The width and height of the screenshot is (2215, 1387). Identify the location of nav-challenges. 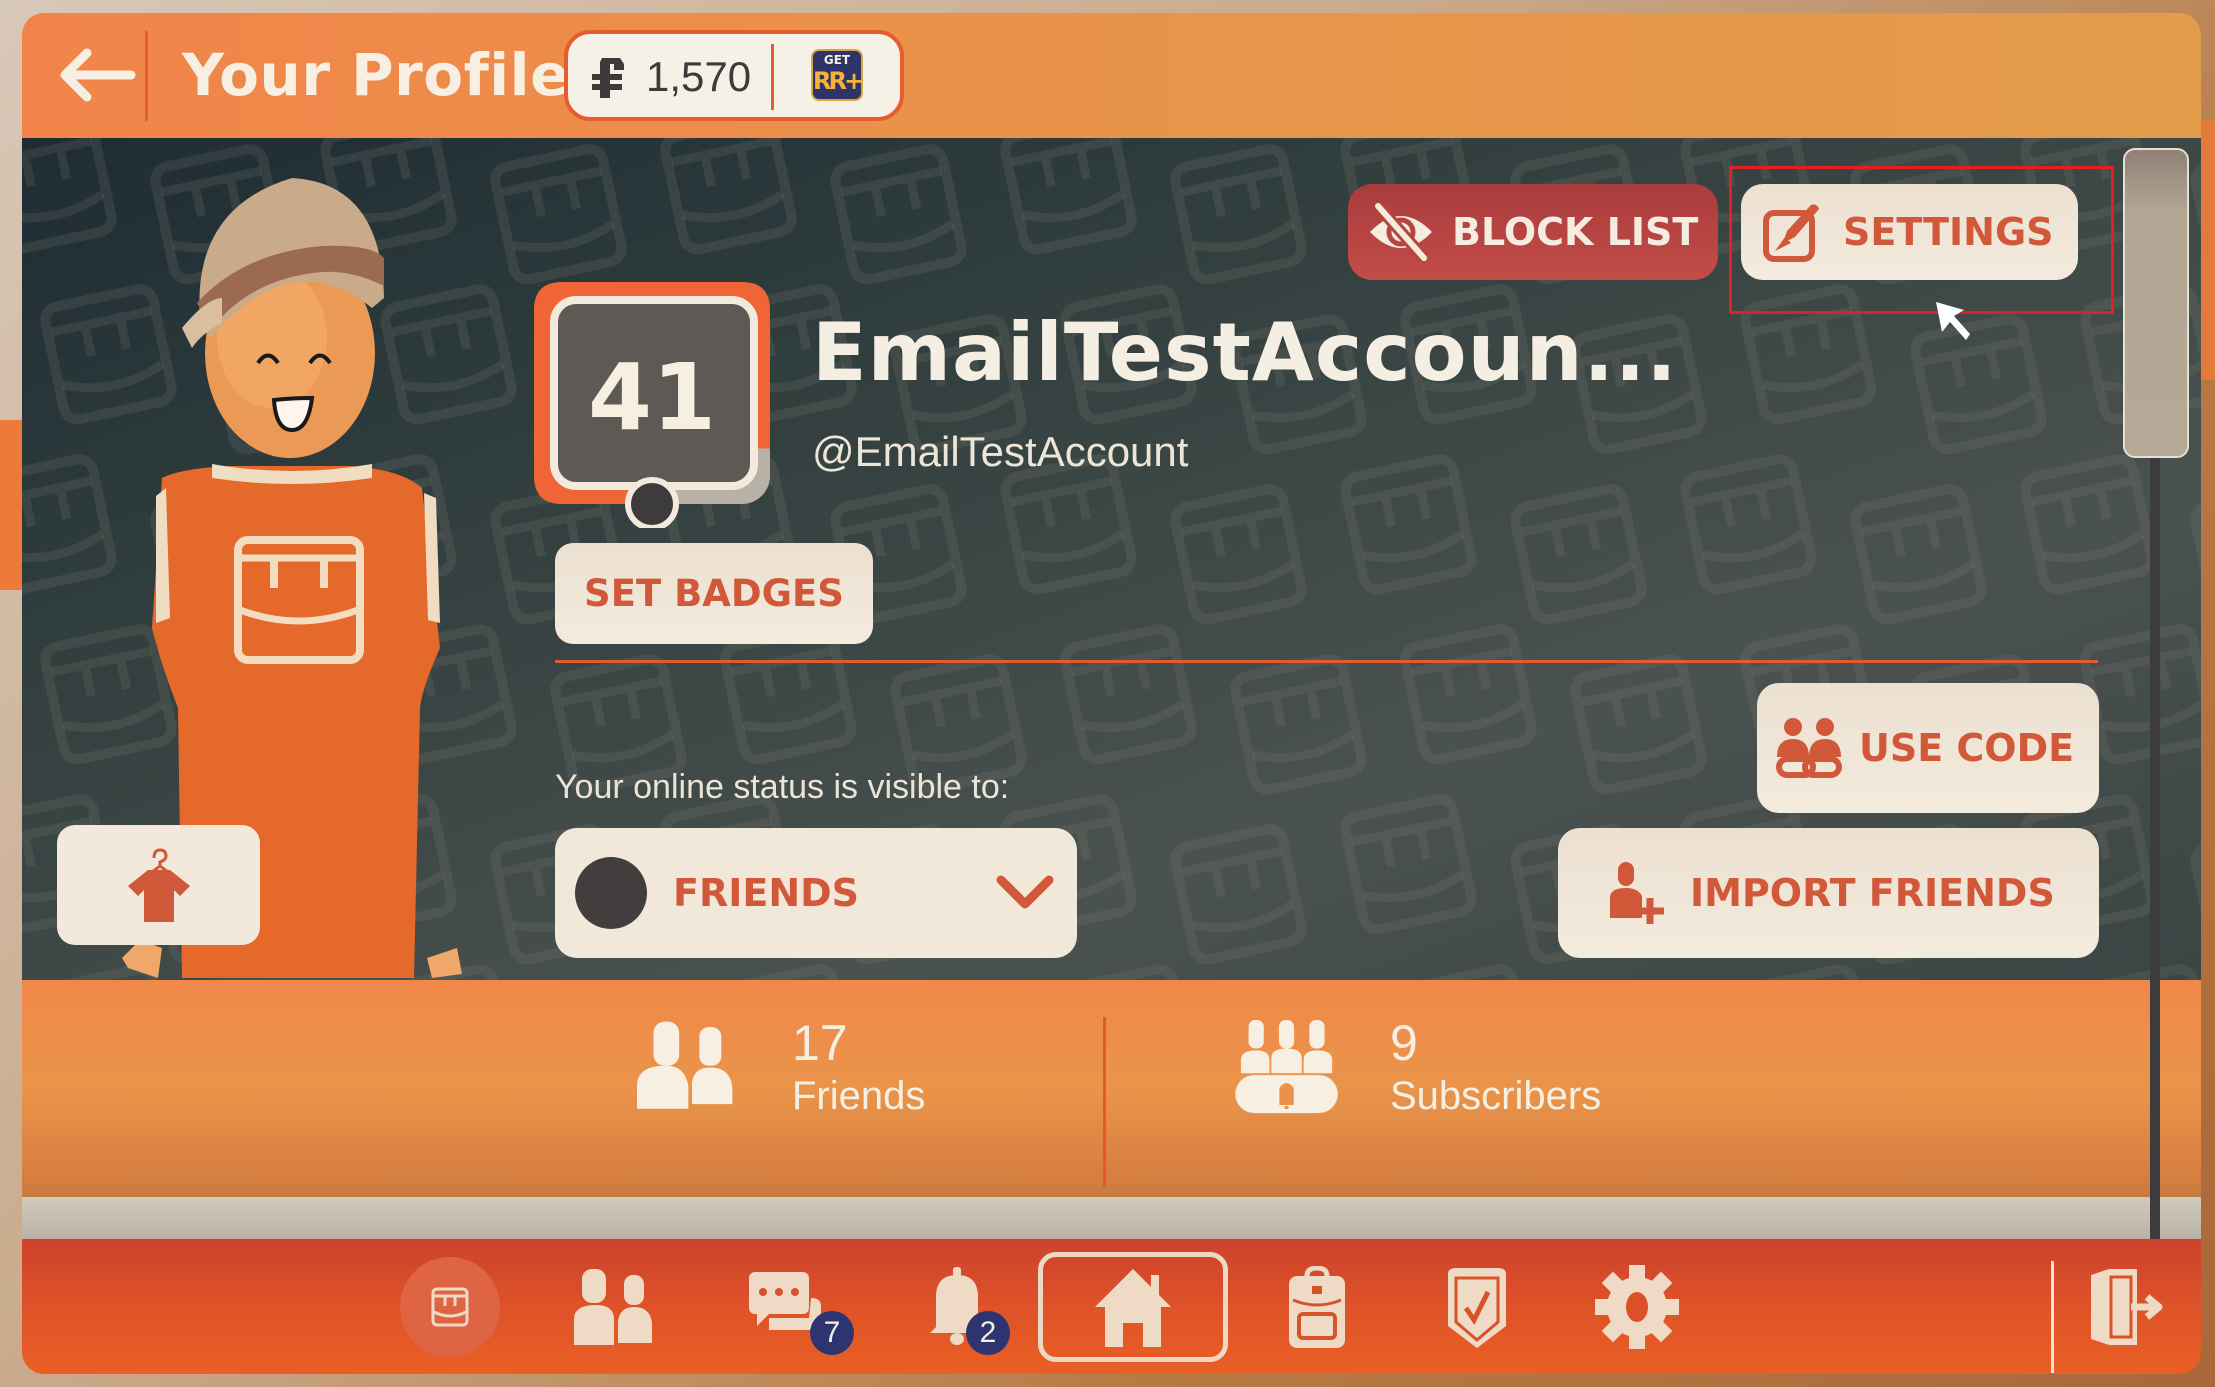
(1477, 1306).